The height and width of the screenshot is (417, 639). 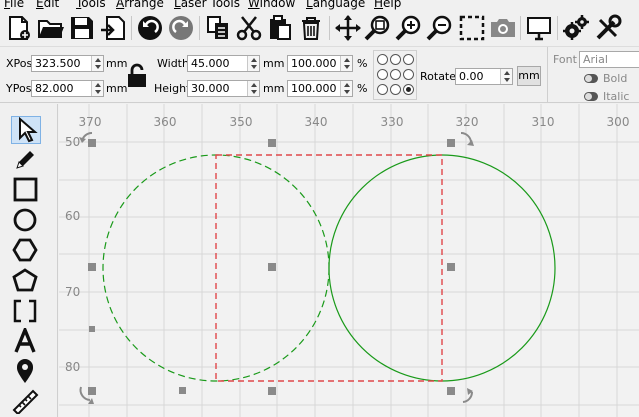 I want to click on select-tool, so click(x=26, y=130).